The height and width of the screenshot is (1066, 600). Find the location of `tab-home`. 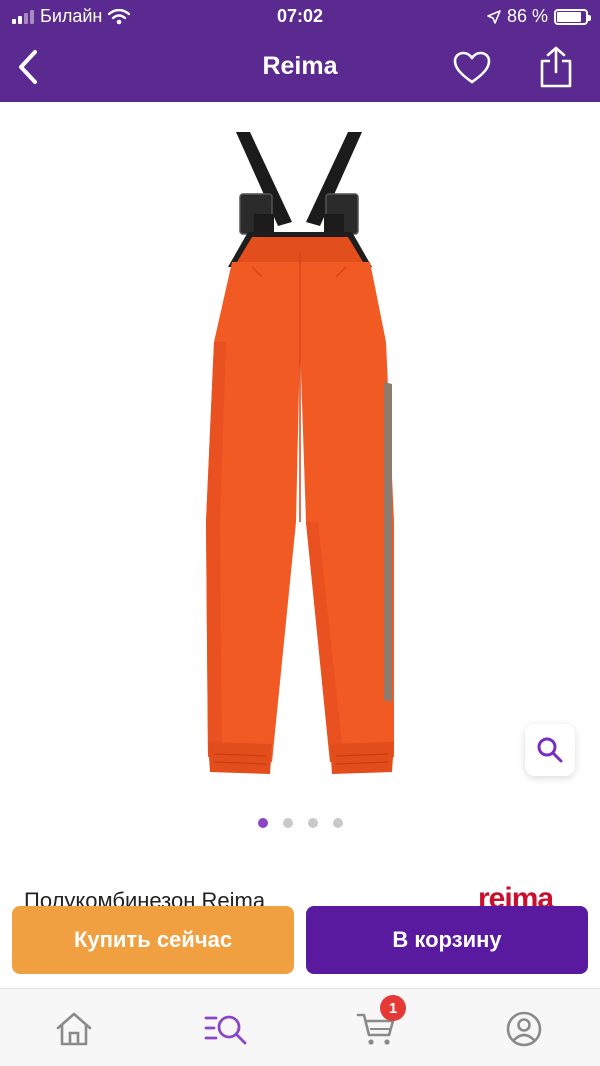

tab-home is located at coordinates (74, 1029).